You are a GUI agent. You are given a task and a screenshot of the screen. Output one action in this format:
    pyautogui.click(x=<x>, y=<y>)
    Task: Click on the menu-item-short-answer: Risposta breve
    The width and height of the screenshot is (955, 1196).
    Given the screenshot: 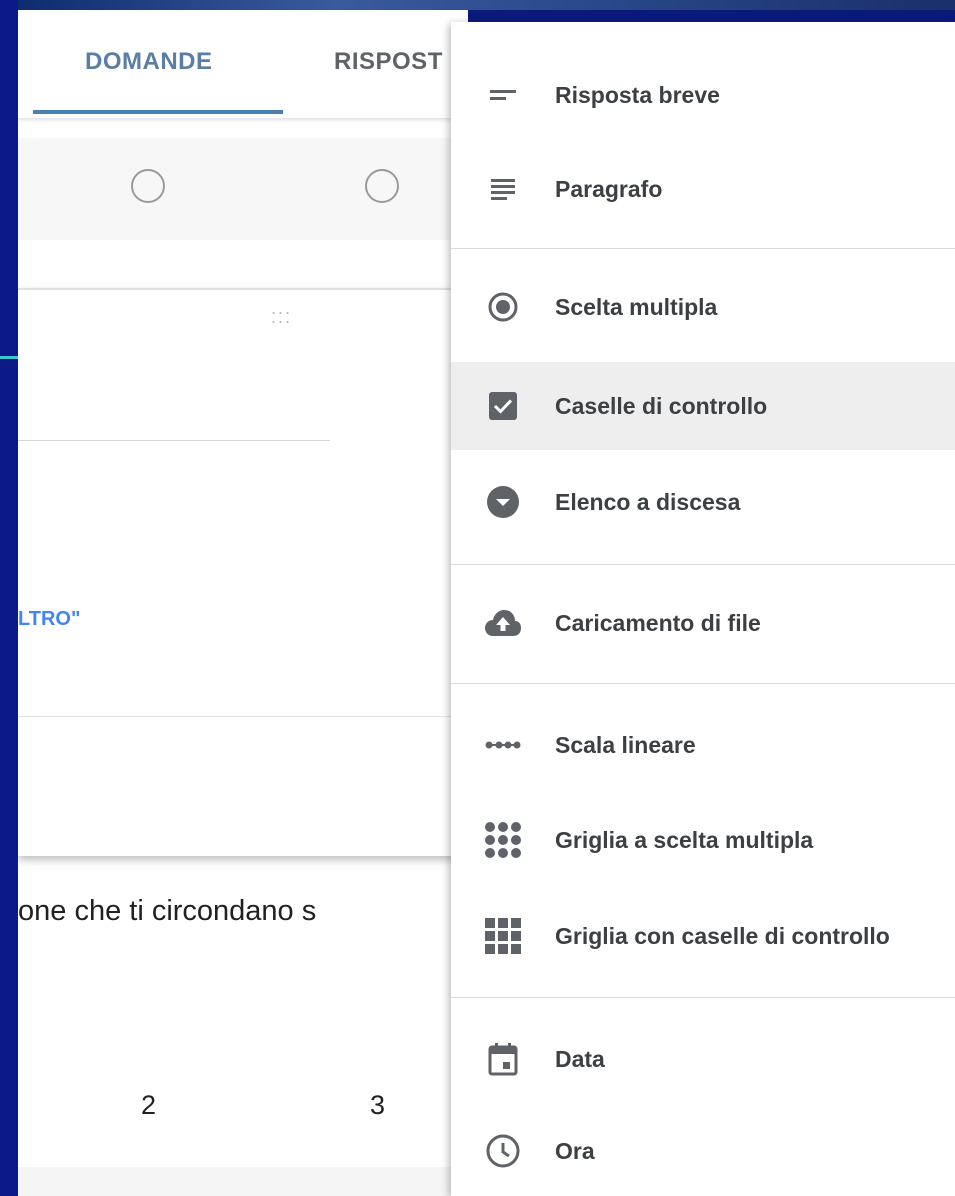 What is the action you would take?
    pyautogui.click(x=703, y=95)
    